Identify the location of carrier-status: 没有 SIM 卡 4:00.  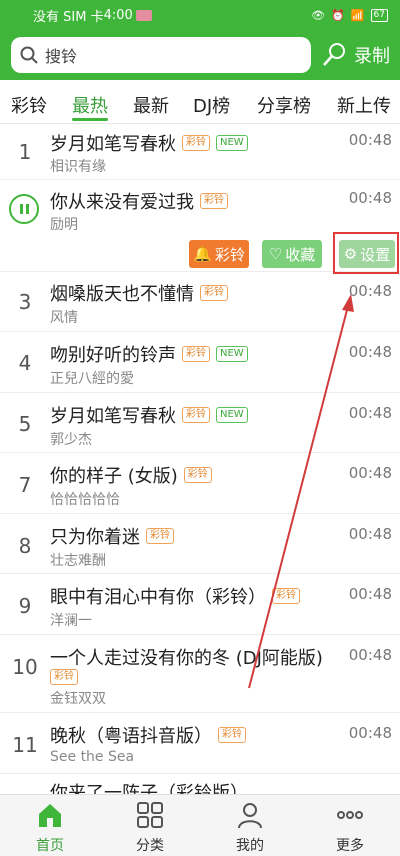
(92, 15).